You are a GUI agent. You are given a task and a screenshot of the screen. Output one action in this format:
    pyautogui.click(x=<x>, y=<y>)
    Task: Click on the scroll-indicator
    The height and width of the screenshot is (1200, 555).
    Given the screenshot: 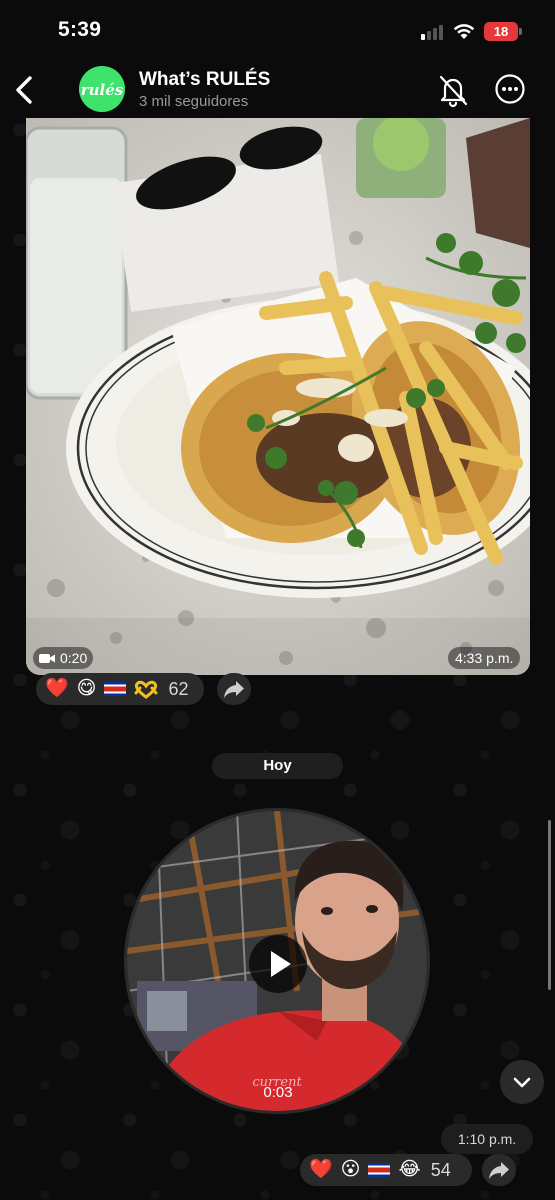 What is the action you would take?
    pyautogui.click(x=549, y=905)
    